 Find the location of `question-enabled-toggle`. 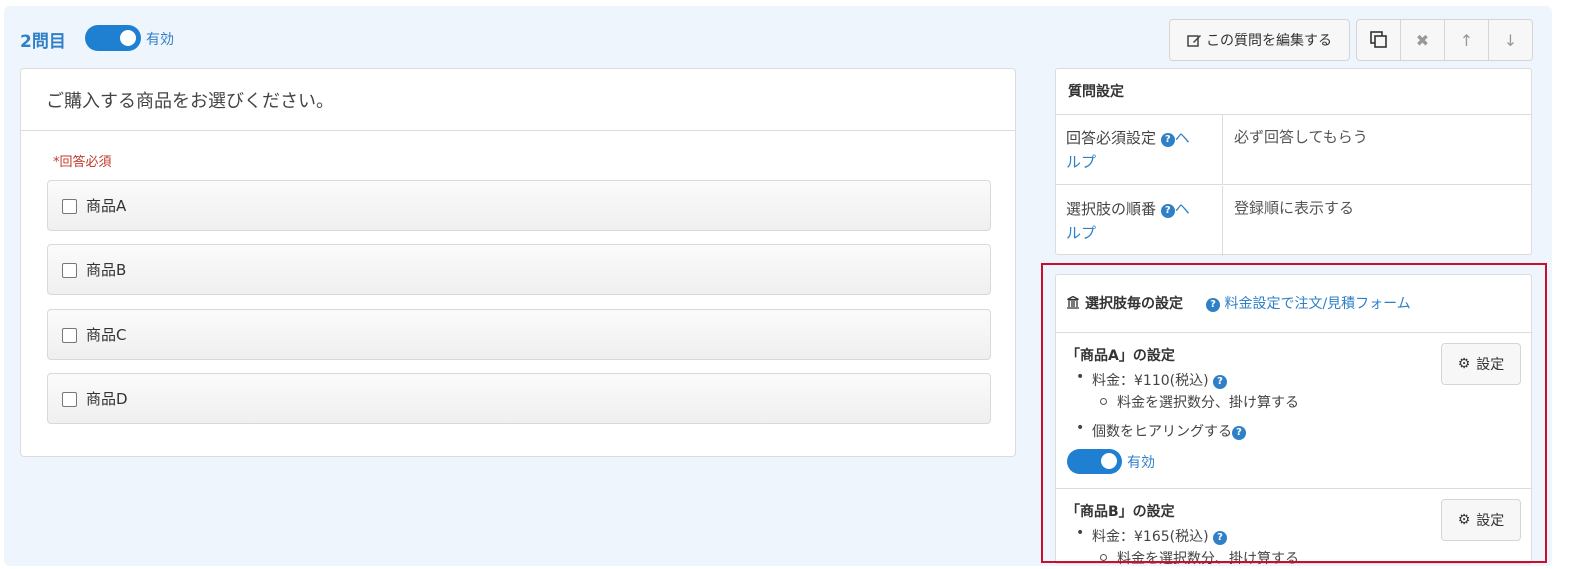

question-enabled-toggle is located at coordinates (113, 38).